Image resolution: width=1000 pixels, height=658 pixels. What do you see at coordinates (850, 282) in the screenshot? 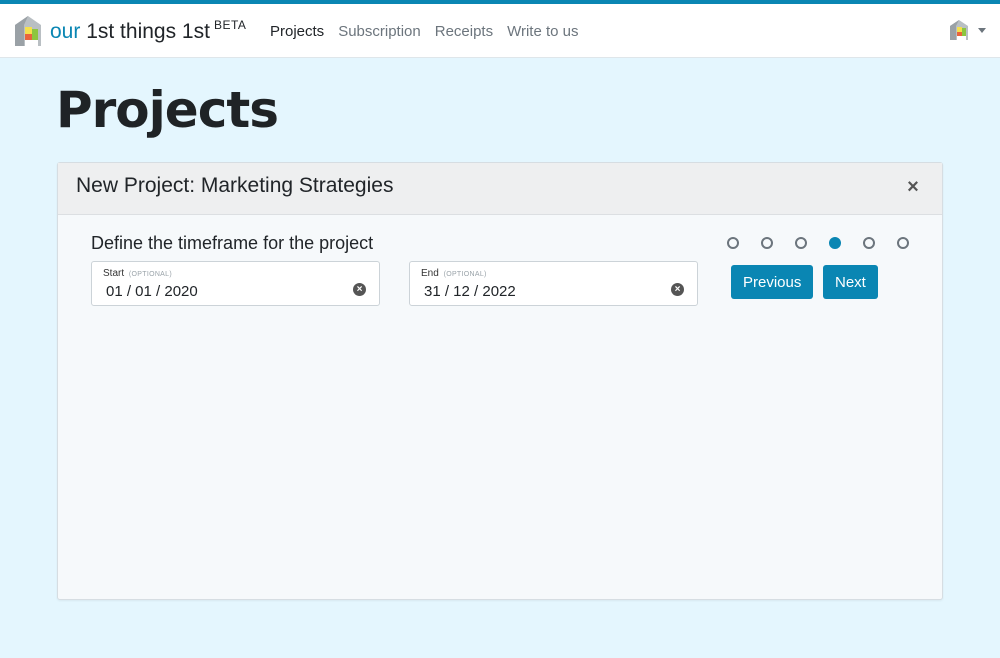
I see `next-button: Next` at bounding box center [850, 282].